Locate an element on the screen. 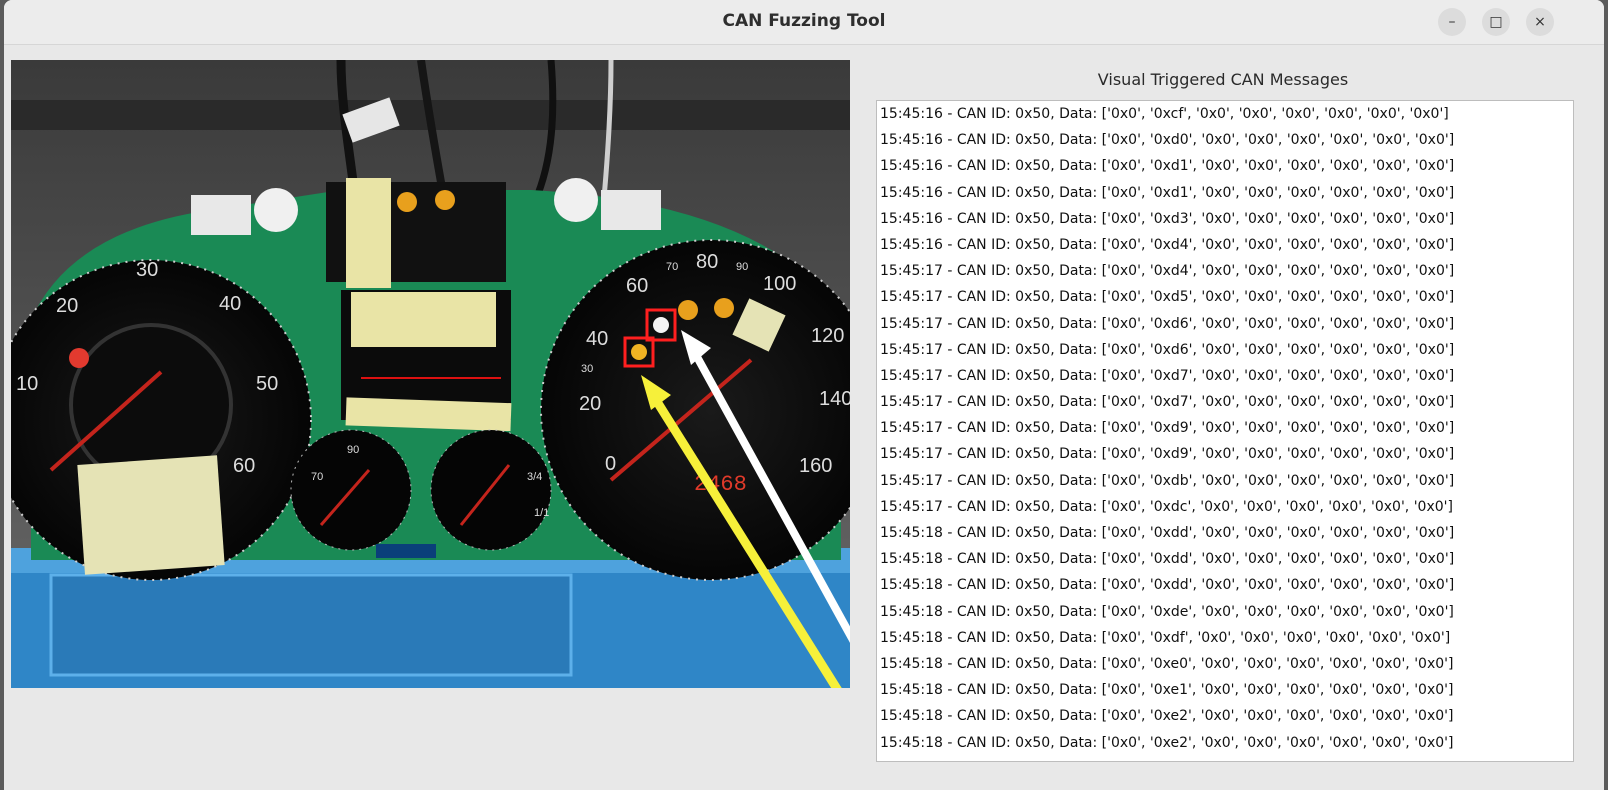  title-bar: CAN Fuzzing Tool – □ × is located at coordinates (804, 22).